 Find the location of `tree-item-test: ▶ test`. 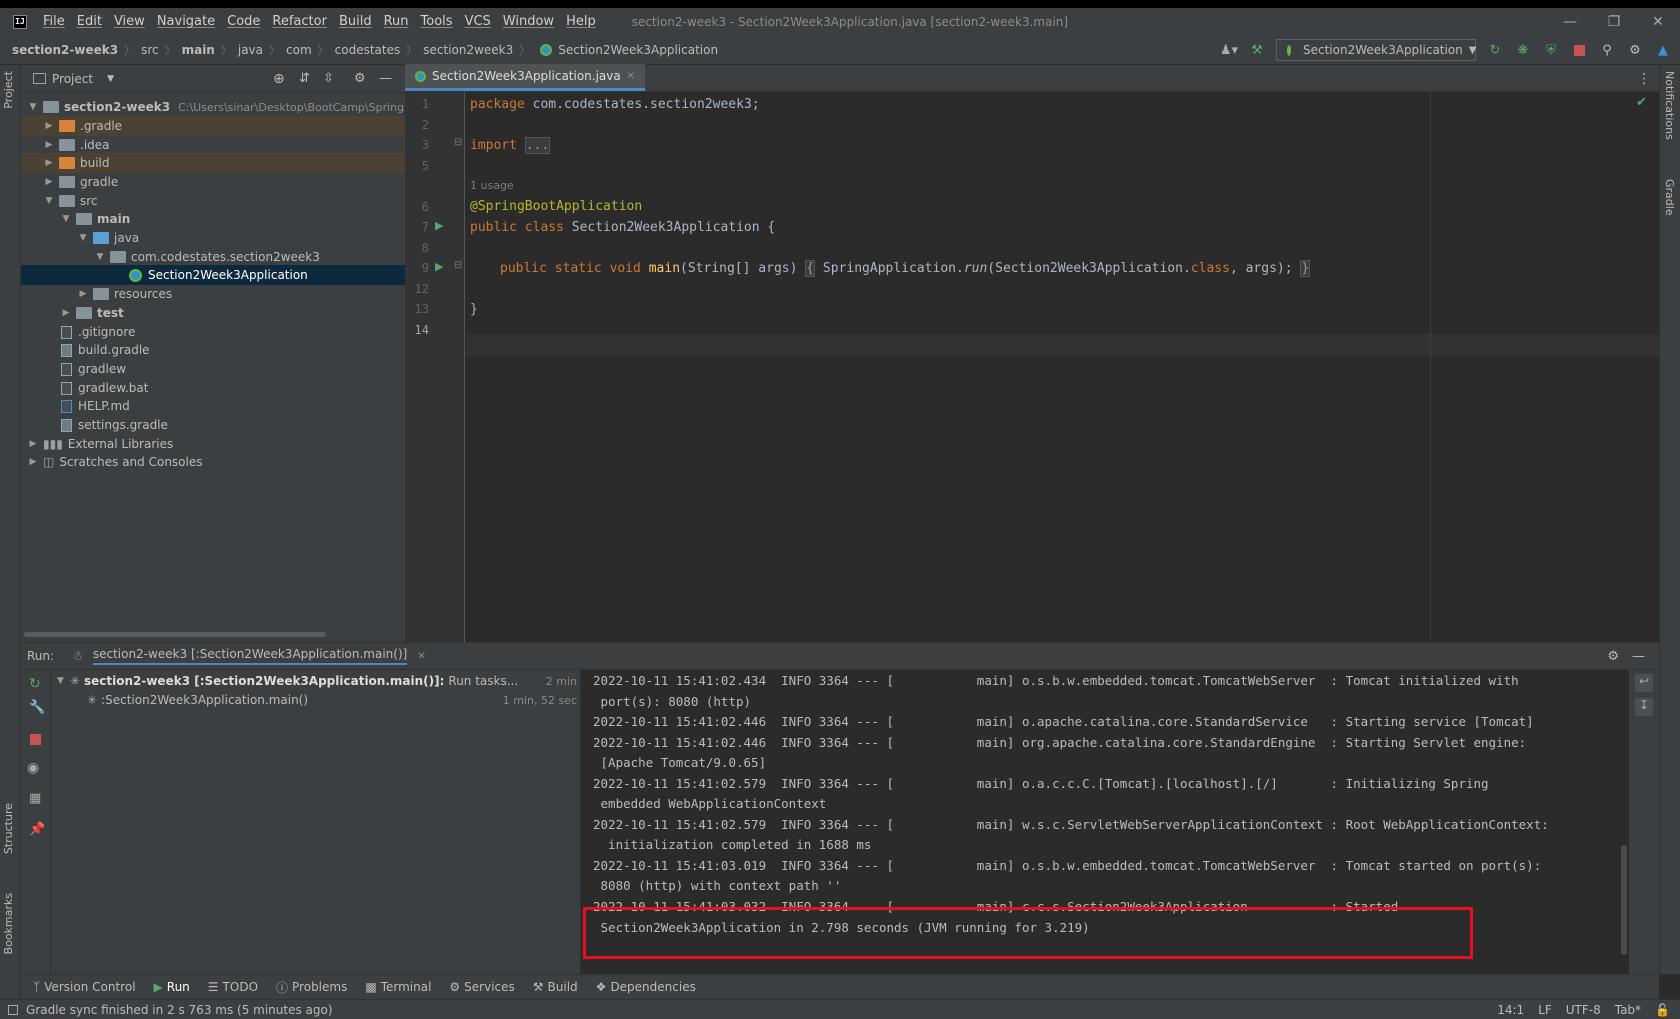

tree-item-test: ▶ test is located at coordinates (213, 313).